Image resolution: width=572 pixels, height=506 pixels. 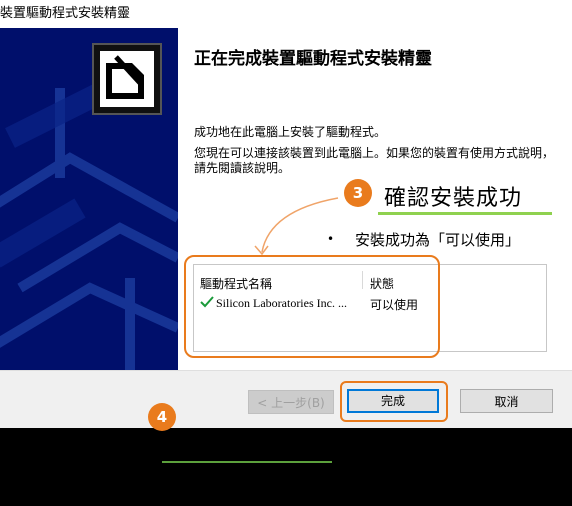 I want to click on step-4-badge: 4, so click(x=162, y=417).